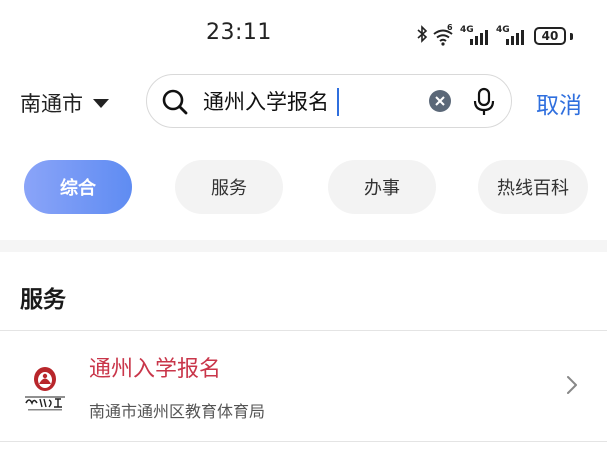 Image resolution: width=607 pixels, height=476 pixels. I want to click on education-bureau-logo-icon, so click(45, 387).